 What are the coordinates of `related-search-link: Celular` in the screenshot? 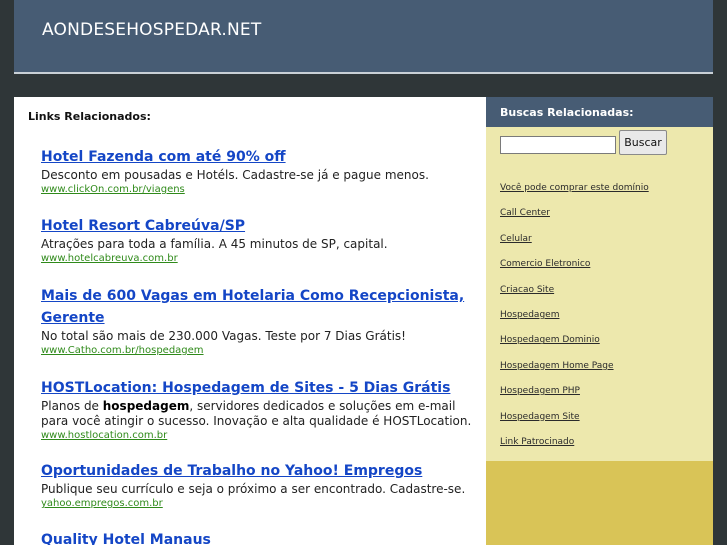 It's located at (516, 239).